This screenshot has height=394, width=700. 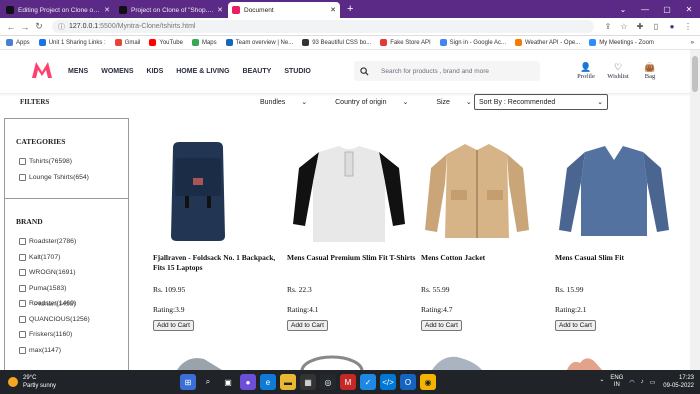 What do you see at coordinates (328, 382) in the screenshot?
I see `github-icon: ◎` at bounding box center [328, 382].